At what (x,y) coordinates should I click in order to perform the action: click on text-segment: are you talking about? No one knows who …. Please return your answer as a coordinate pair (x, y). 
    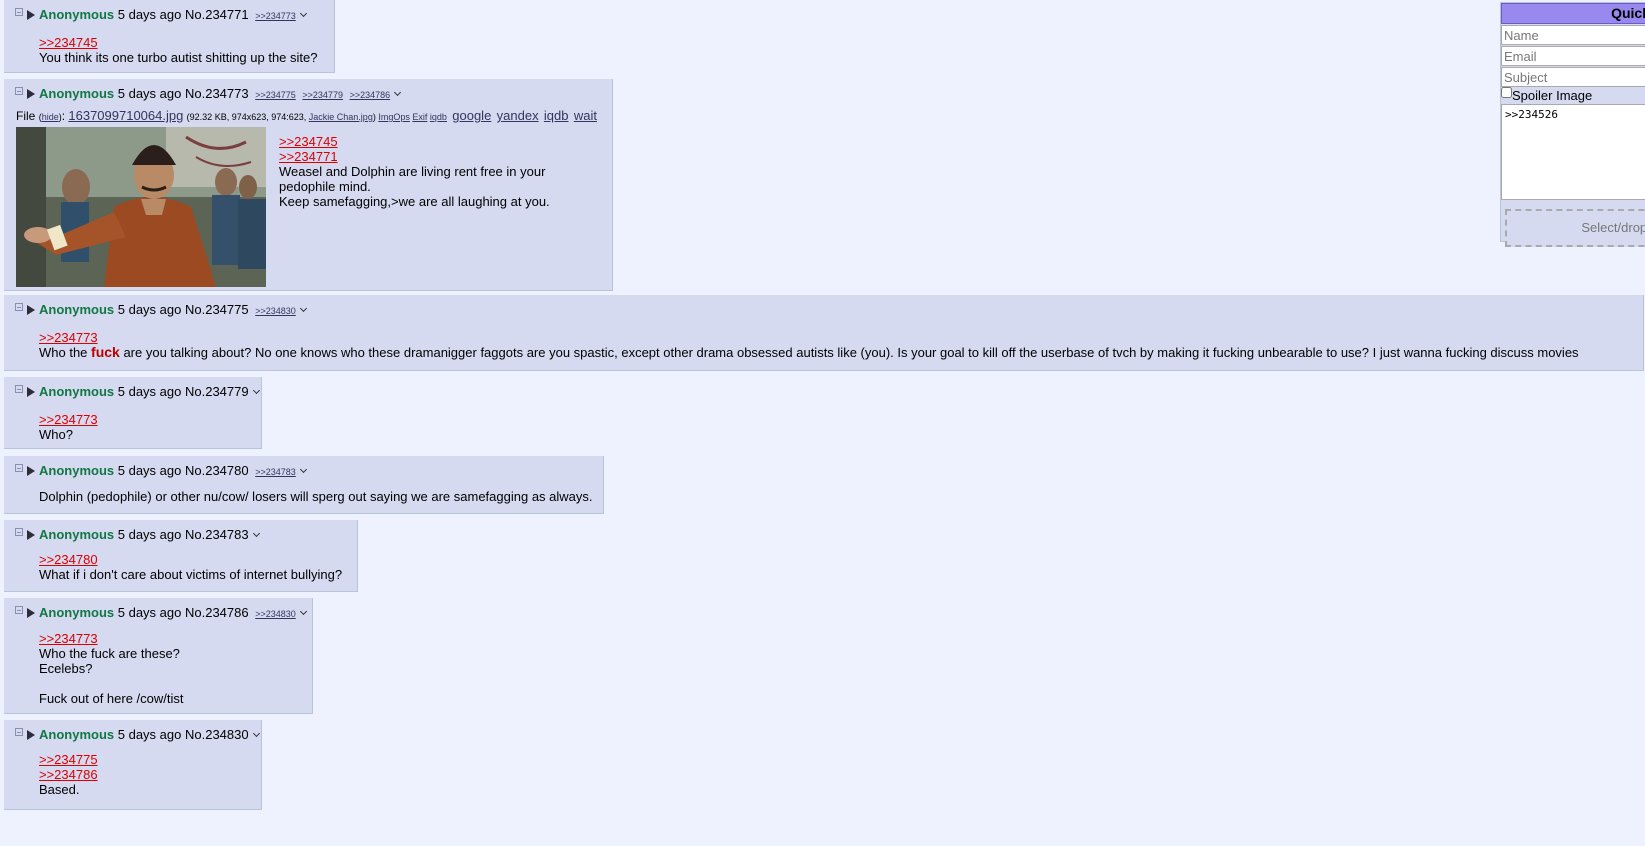
    Looking at the image, I should click on (849, 352).